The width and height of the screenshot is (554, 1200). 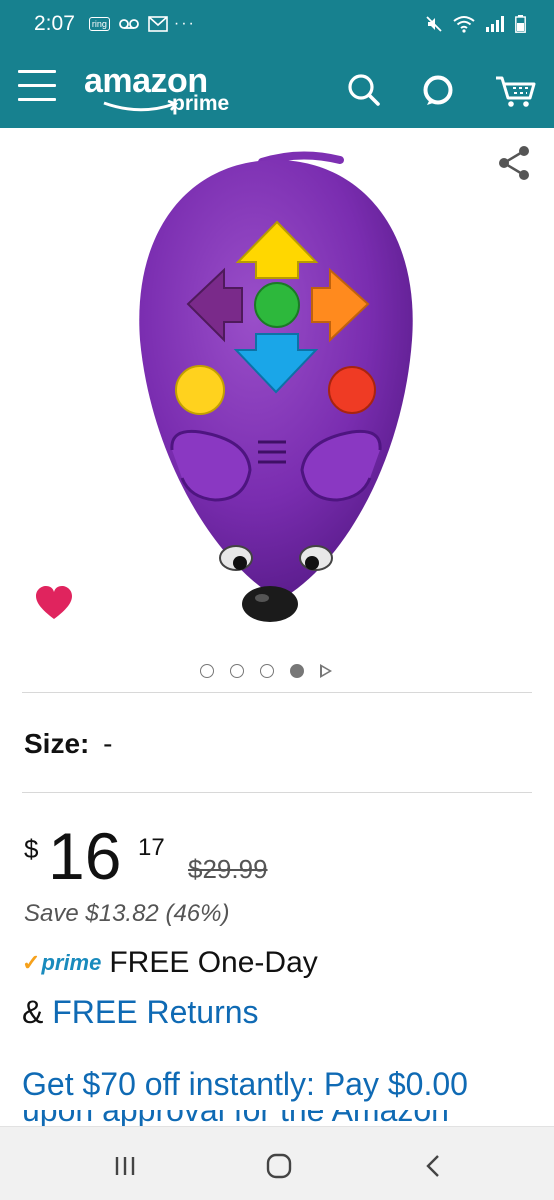 I want to click on wifi-icon, so click(x=464, y=24).